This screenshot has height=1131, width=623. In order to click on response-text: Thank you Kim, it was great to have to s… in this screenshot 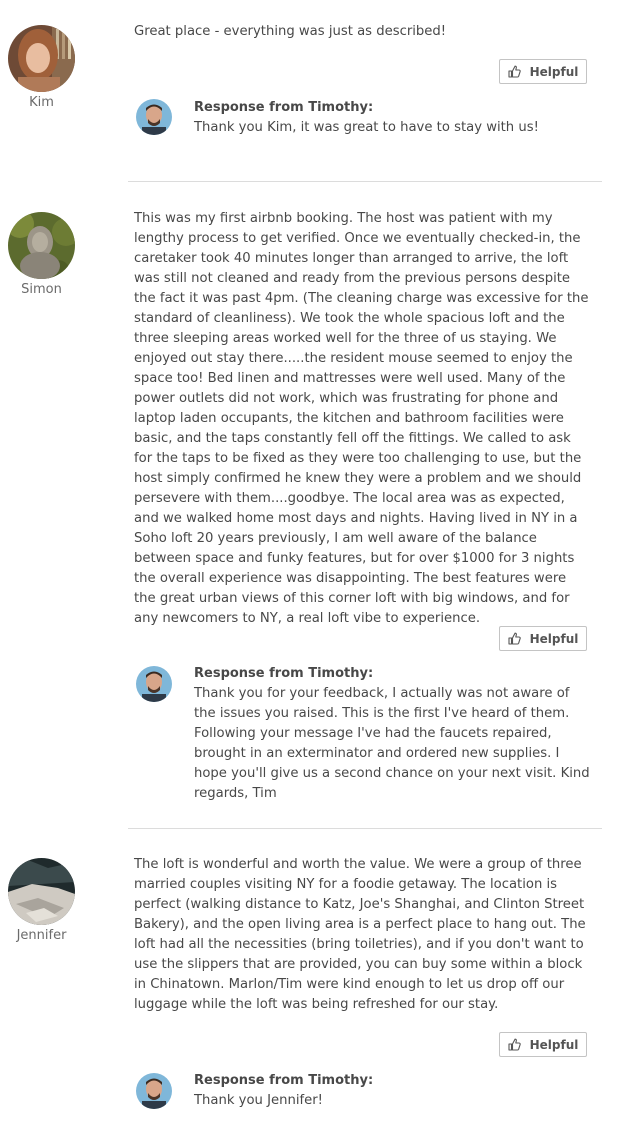, I will do `click(366, 127)`.